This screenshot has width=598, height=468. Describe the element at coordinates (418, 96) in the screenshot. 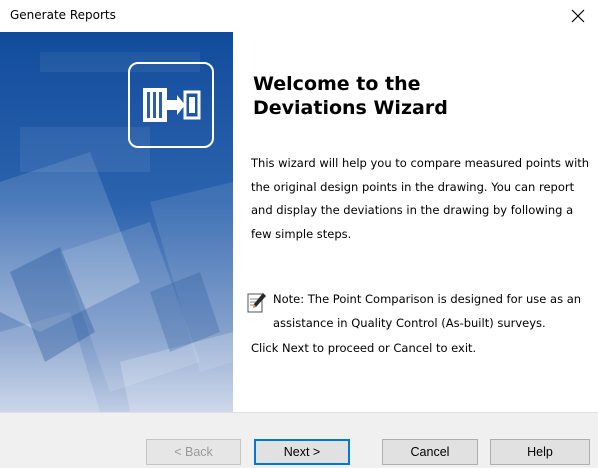

I see `wizard-heading: Welcome to the Deviations Wizard` at that location.